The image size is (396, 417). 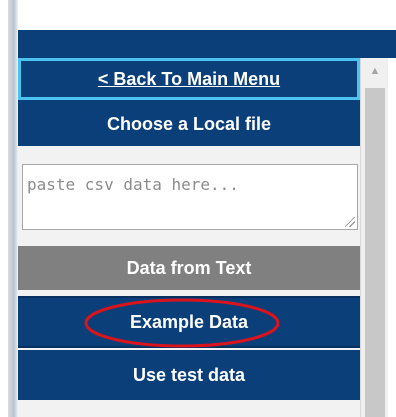 I want to click on vertical-scrollbar: ▲, so click(x=374, y=237).